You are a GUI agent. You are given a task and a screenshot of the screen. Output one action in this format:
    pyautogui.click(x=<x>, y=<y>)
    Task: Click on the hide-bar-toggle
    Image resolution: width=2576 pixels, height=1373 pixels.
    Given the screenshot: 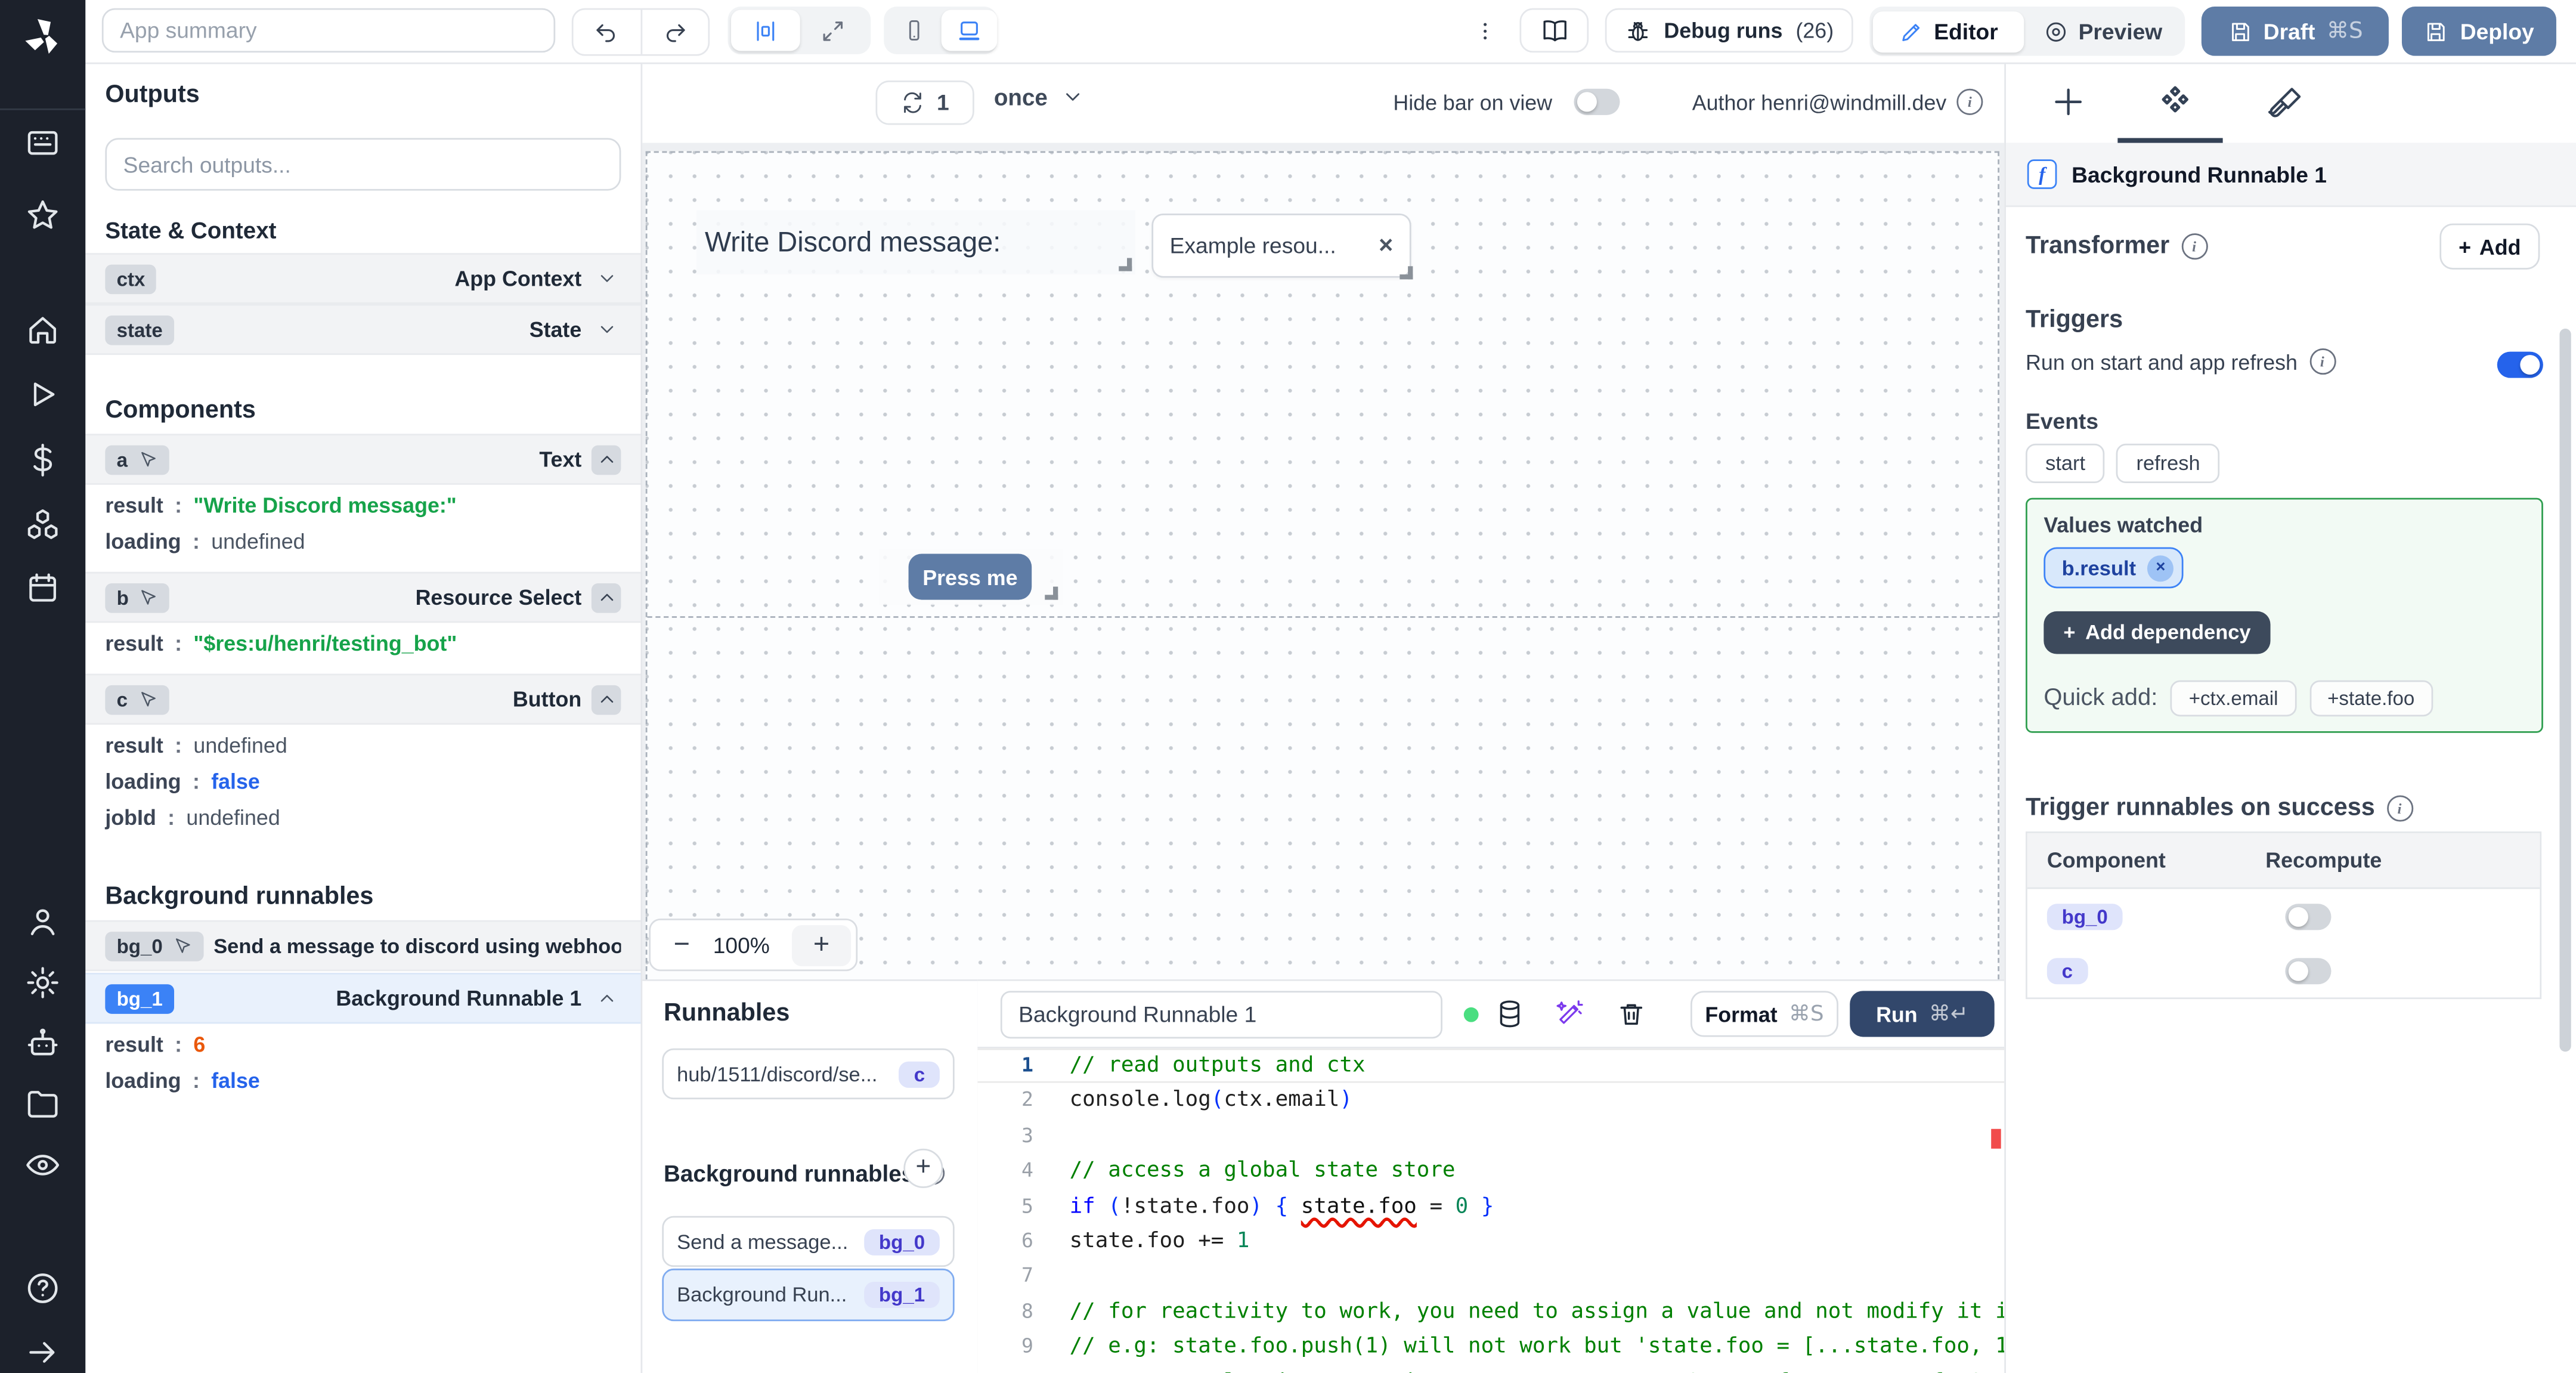 What is the action you would take?
    pyautogui.click(x=1597, y=101)
    